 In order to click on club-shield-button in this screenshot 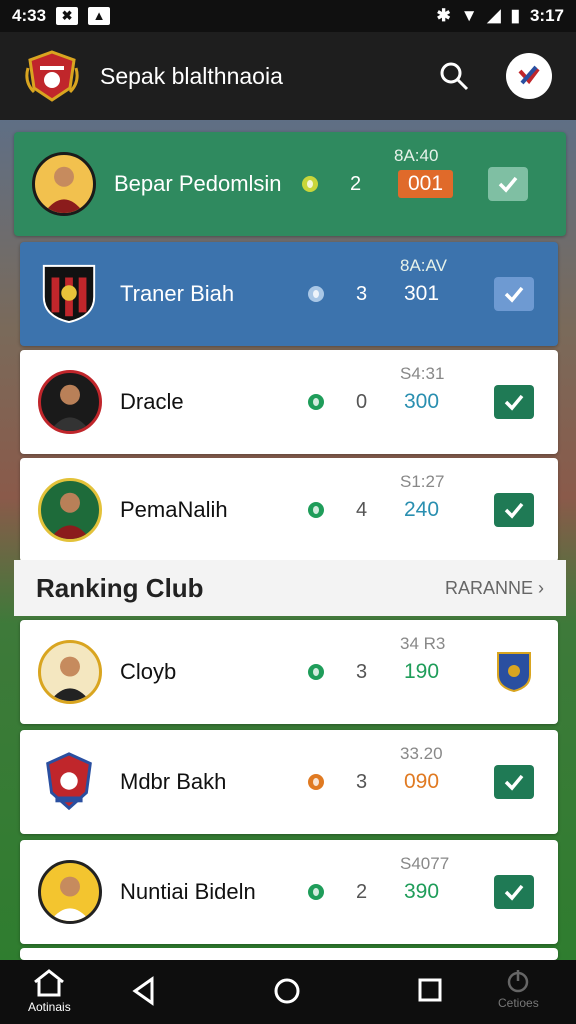, I will do `click(514, 672)`.